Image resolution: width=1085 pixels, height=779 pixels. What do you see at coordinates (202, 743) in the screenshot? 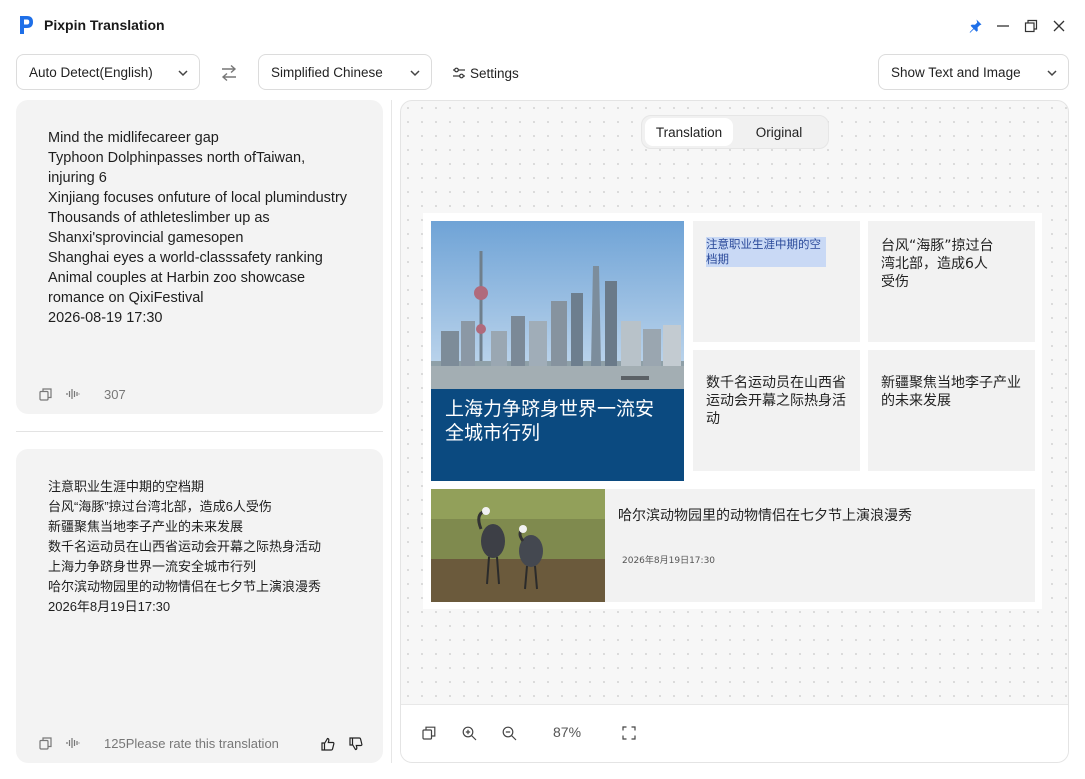
I see `rate-prompt: Please rate this translation` at bounding box center [202, 743].